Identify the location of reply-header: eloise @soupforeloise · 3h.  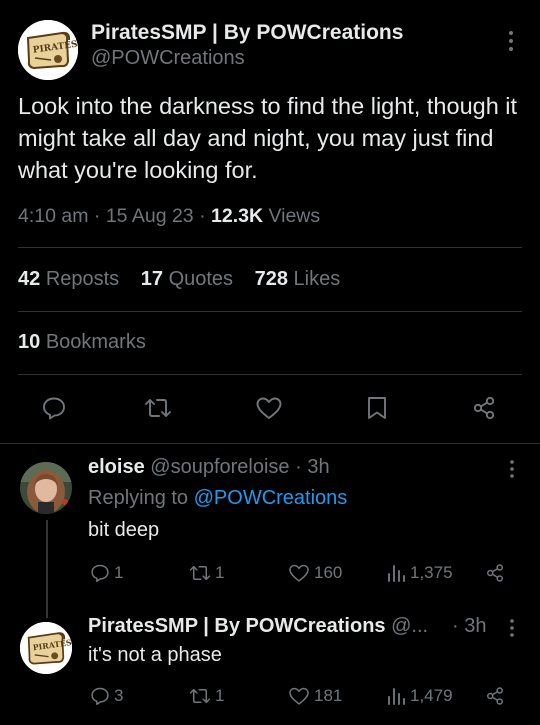
(209, 467).